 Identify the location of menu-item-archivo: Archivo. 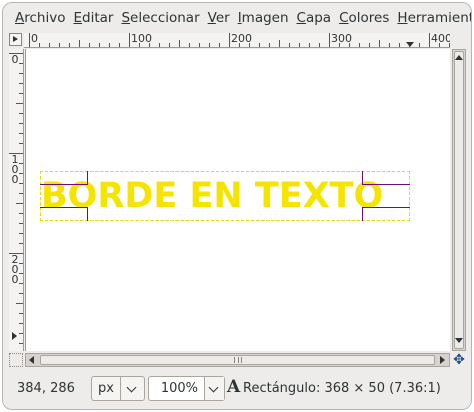
(40, 18).